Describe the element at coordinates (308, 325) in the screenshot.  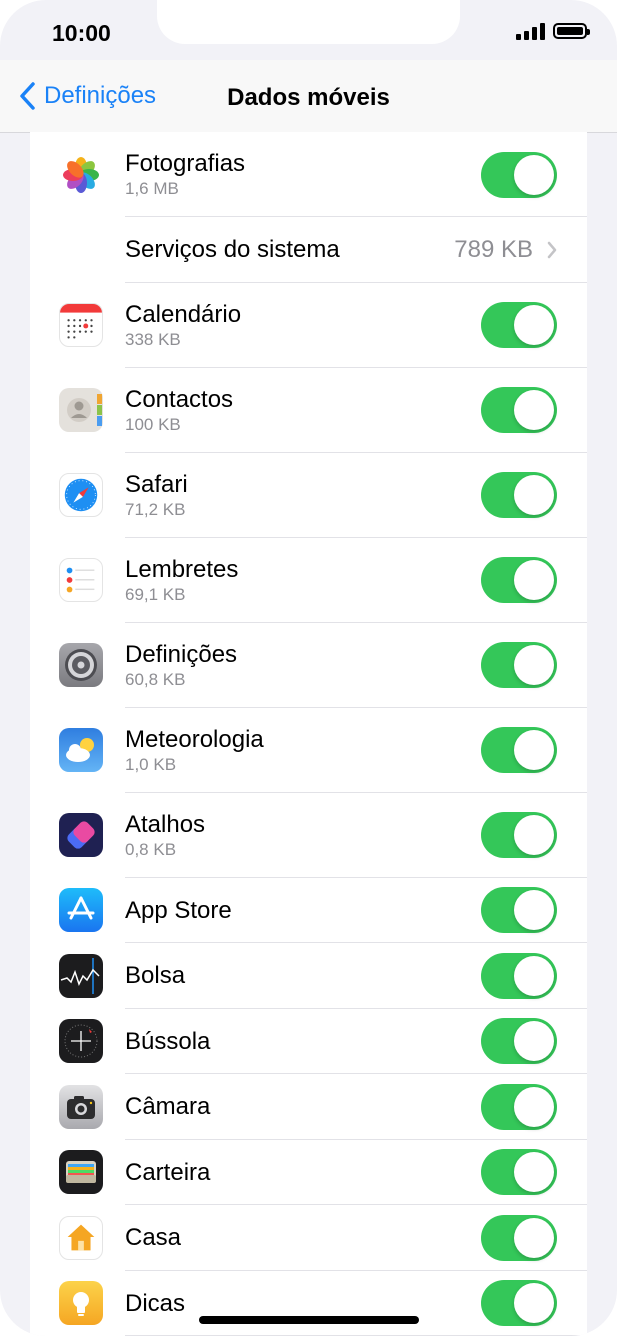
I see `list-item-calendario: Calendário 338 KB` at that location.